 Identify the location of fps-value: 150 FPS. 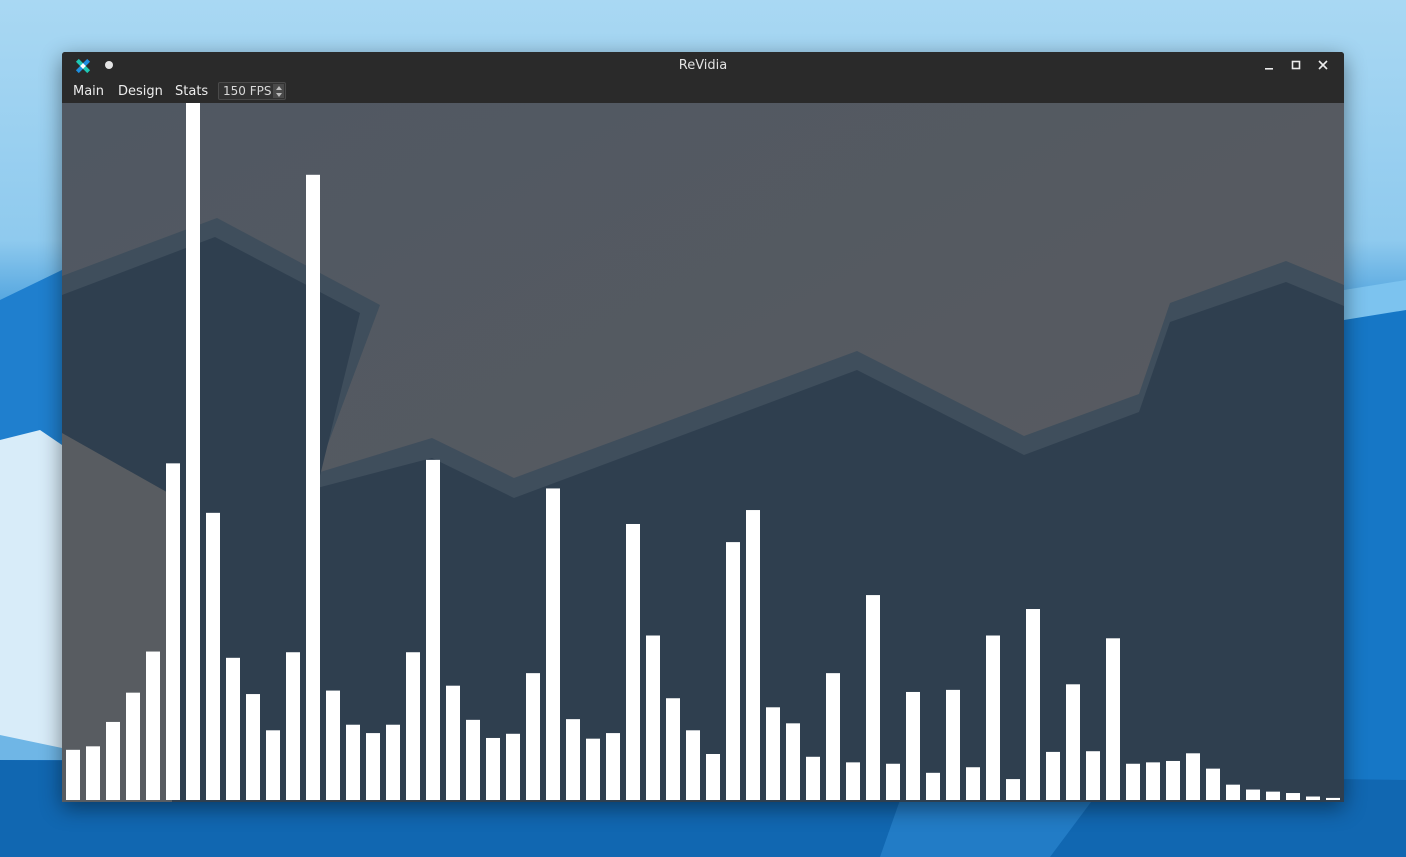
(247, 91).